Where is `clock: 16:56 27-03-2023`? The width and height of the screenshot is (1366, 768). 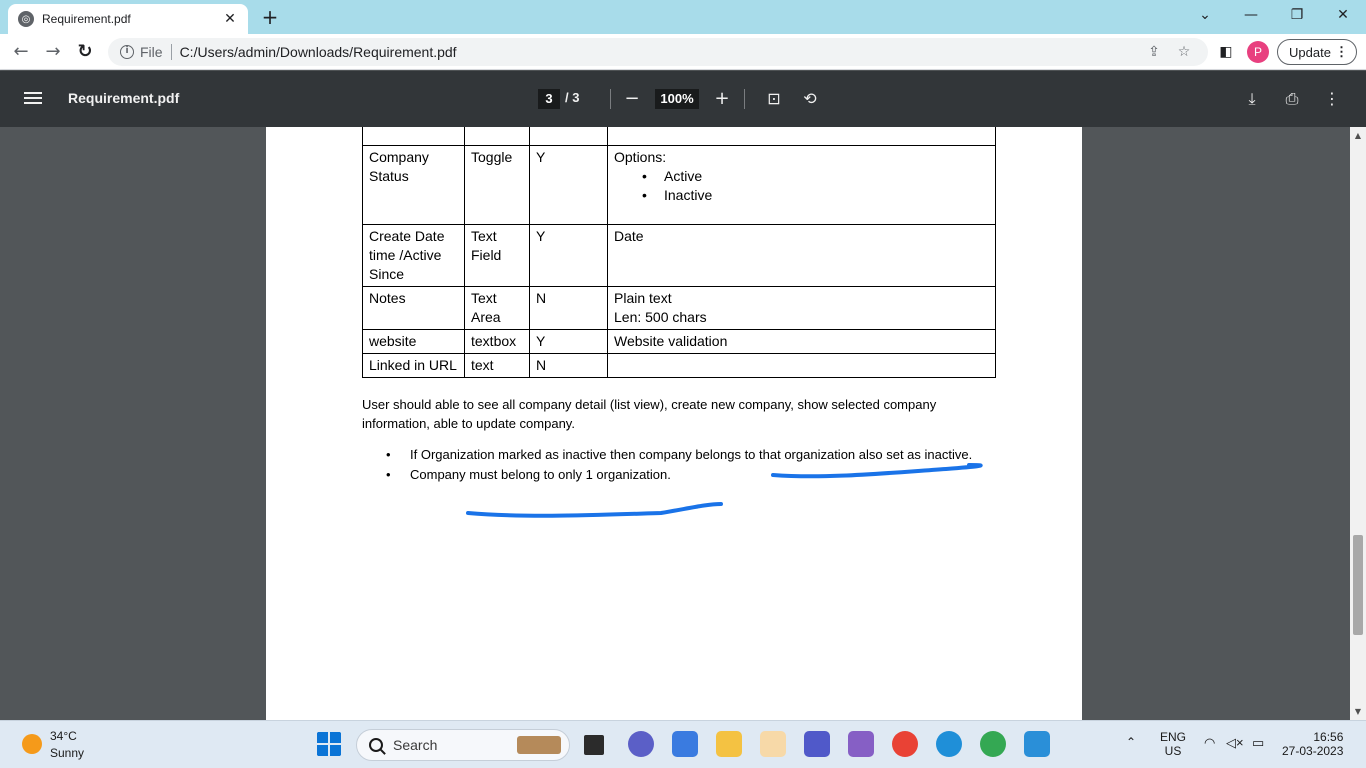
clock: 16:56 27-03-2023 is located at coordinates (1312, 744).